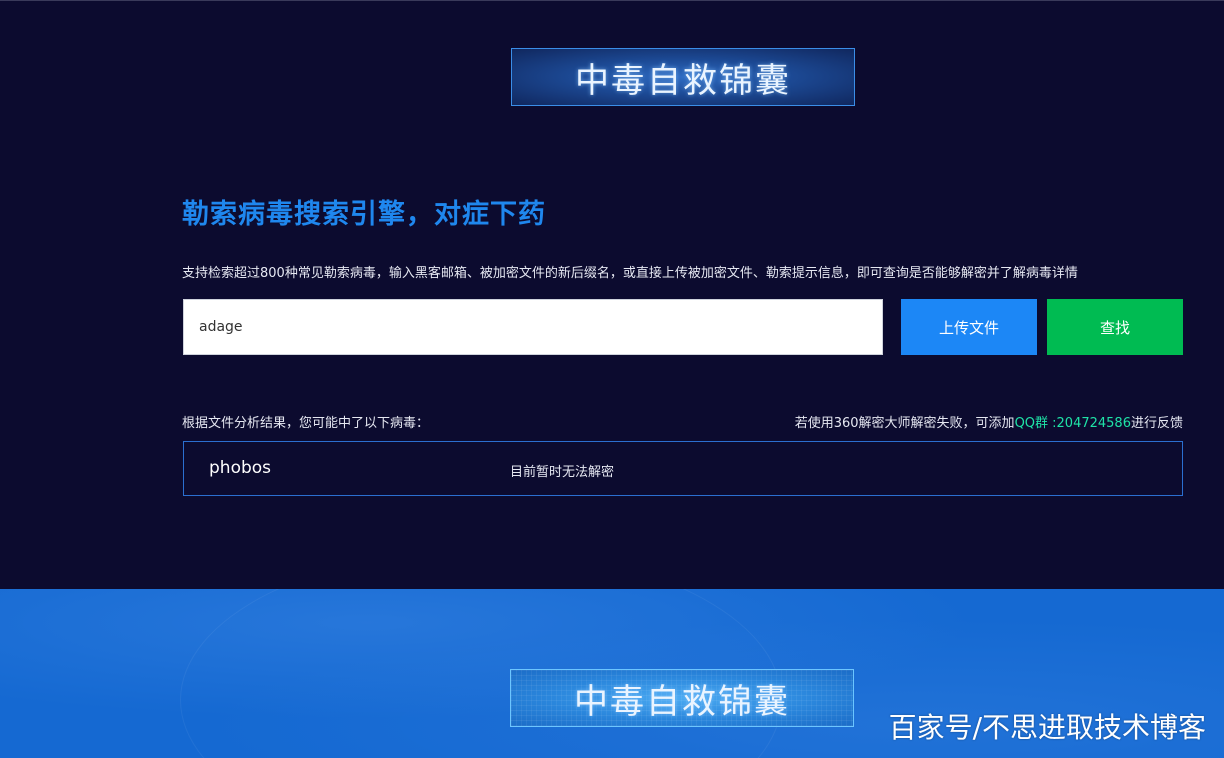 The image size is (1224, 758). What do you see at coordinates (240, 468) in the screenshot?
I see `virus-name: phobos` at bounding box center [240, 468].